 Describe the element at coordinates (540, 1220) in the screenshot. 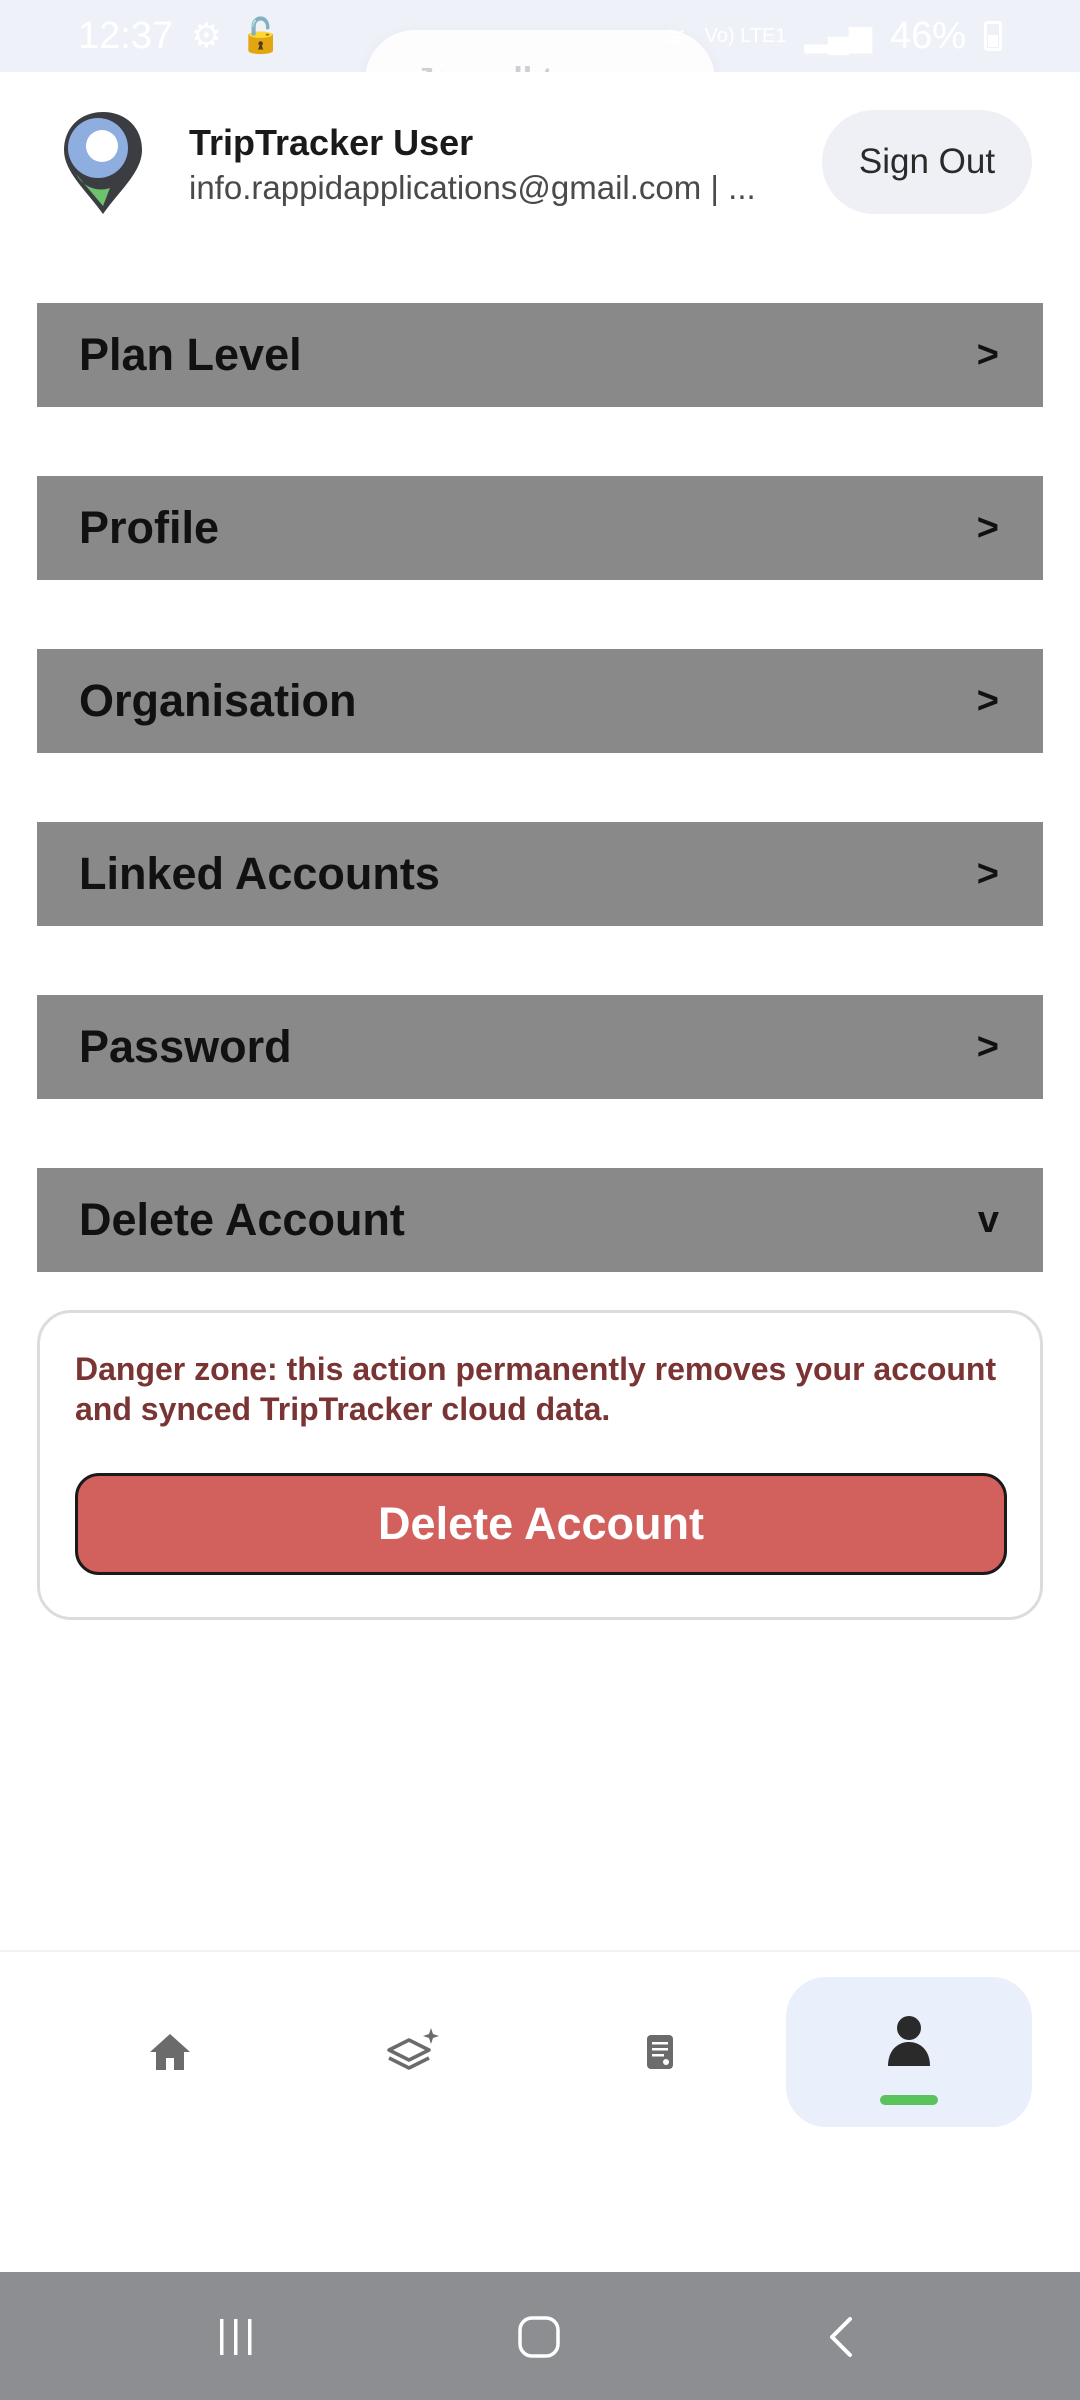

I see `section-delete-account: Delete Account v` at that location.